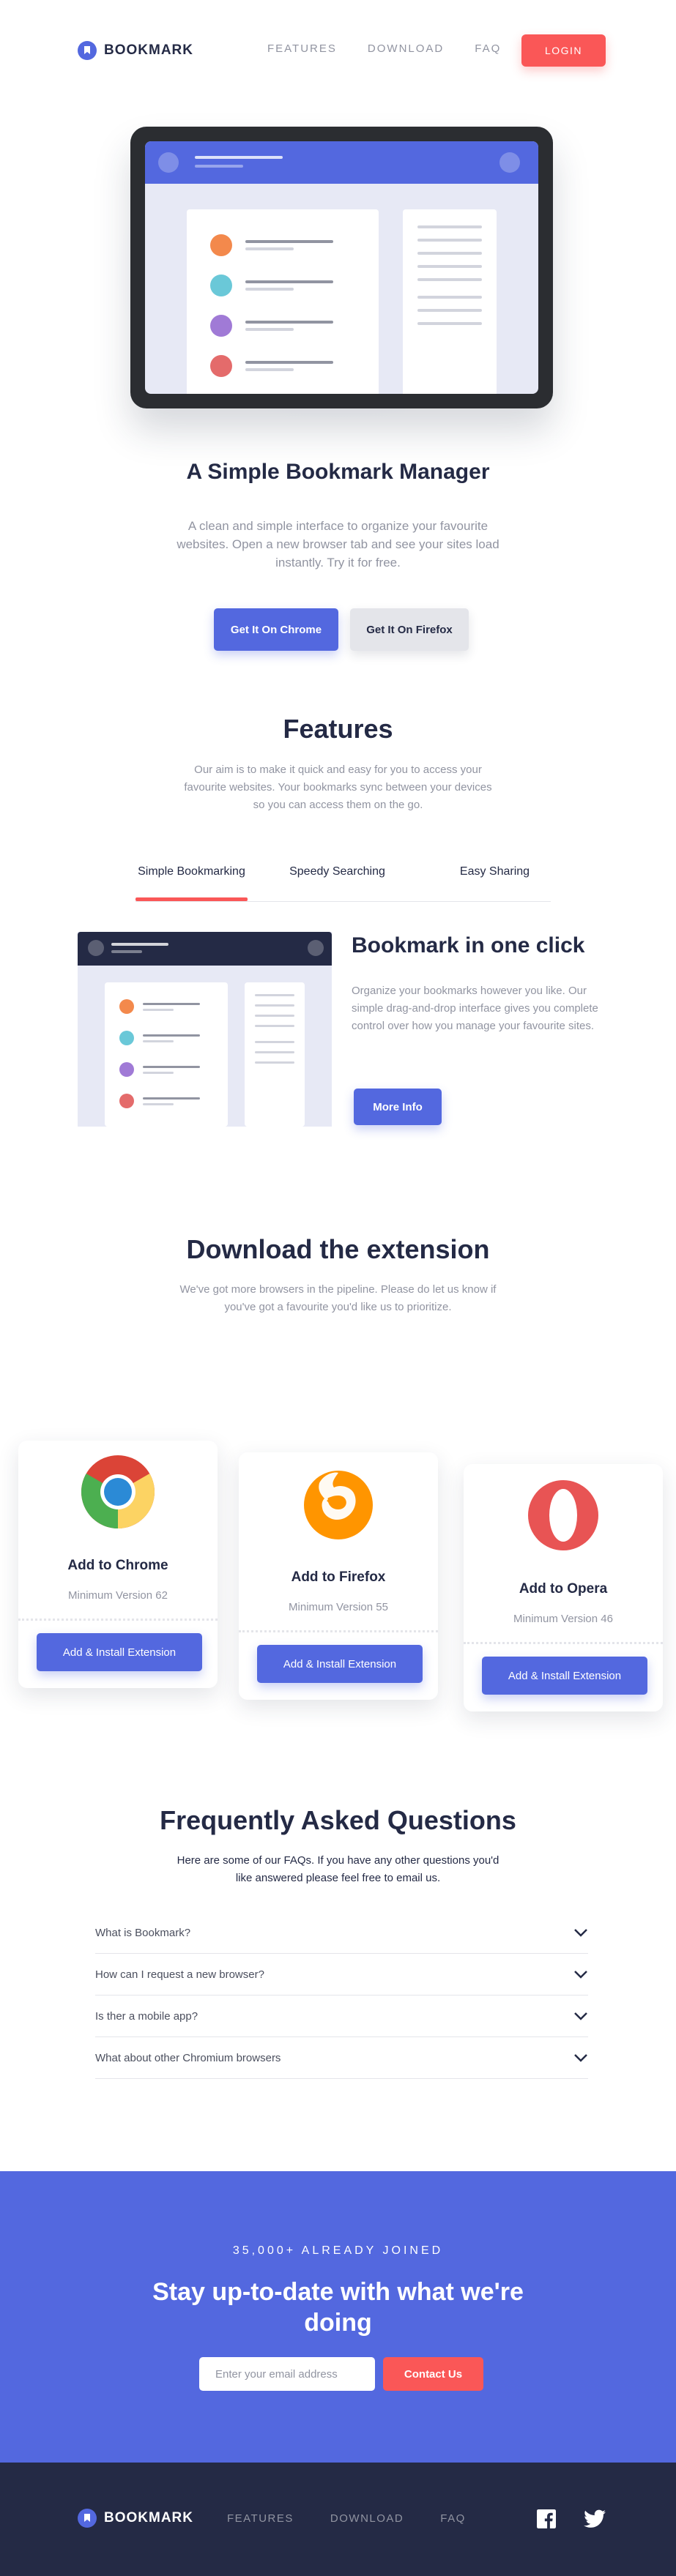 Image resolution: width=676 pixels, height=2576 pixels. I want to click on faq-question: How can I request a new browser?, so click(180, 1974).